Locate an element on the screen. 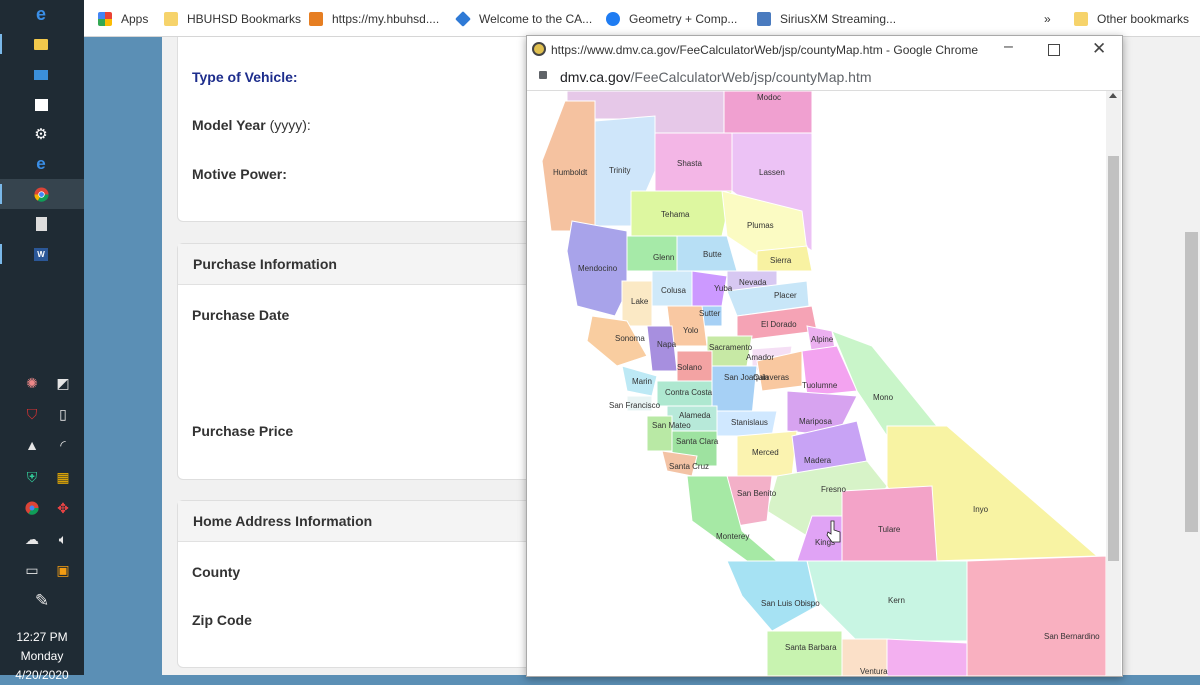 The width and height of the screenshot is (1200, 685). county-label: Marin is located at coordinates (642, 381).